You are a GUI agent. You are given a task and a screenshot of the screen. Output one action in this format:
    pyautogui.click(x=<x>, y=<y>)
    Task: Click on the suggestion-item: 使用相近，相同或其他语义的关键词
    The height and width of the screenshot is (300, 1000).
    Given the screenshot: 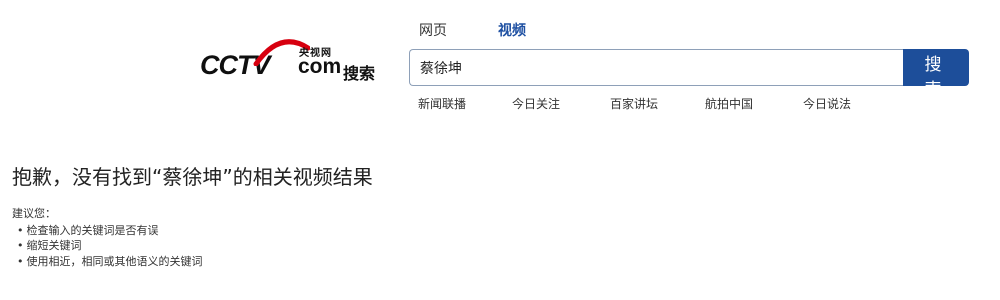 What is the action you would take?
    pyautogui.click(x=110, y=261)
    